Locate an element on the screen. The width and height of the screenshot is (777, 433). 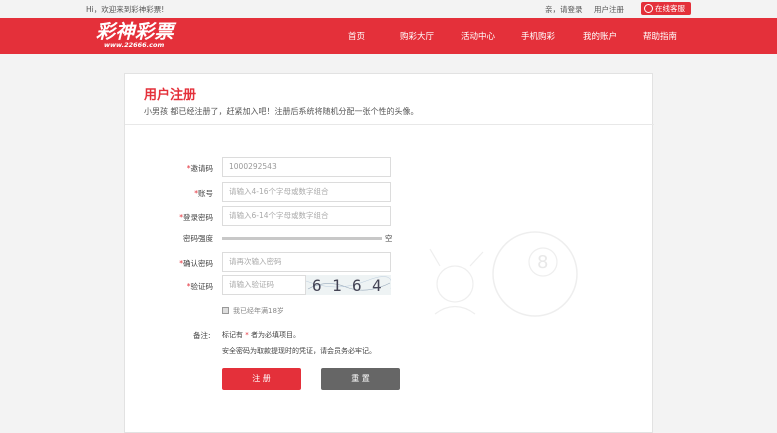
password-input: 请输入6-14个字母或数字组合 is located at coordinates (306, 216).